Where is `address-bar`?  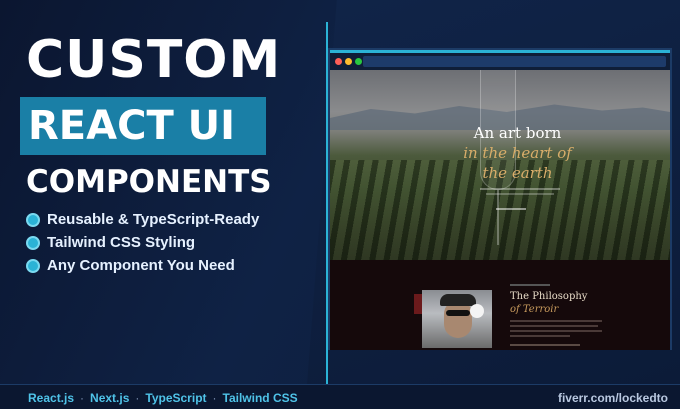
address-bar is located at coordinates (514, 61).